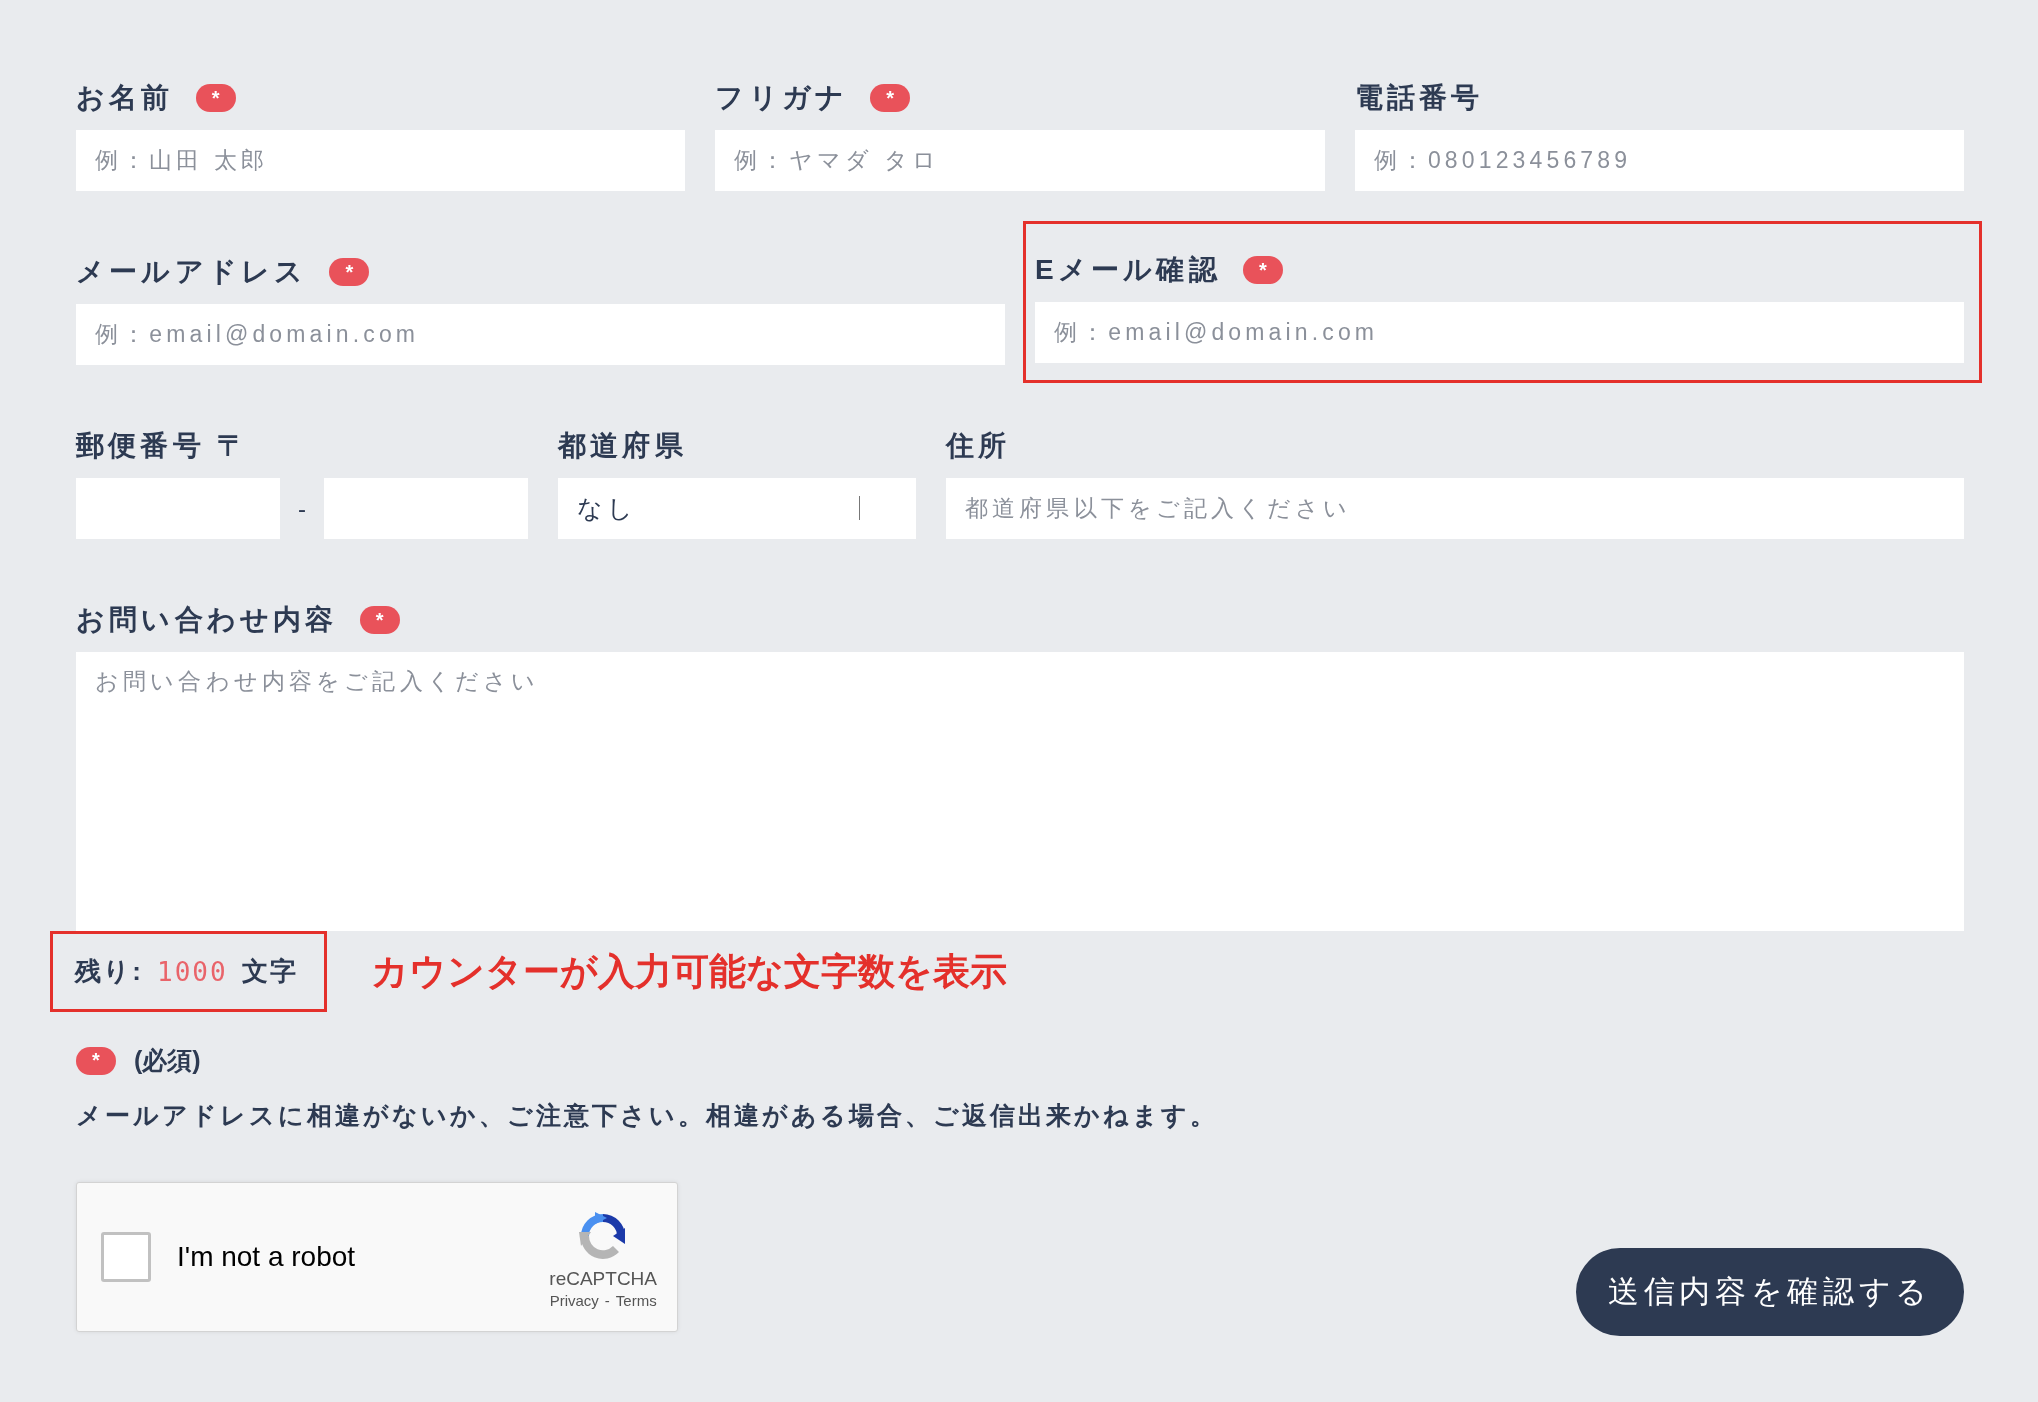 The width and height of the screenshot is (2038, 1402). What do you see at coordinates (782, 98) in the screenshot?
I see `field-label: フリガナ` at bounding box center [782, 98].